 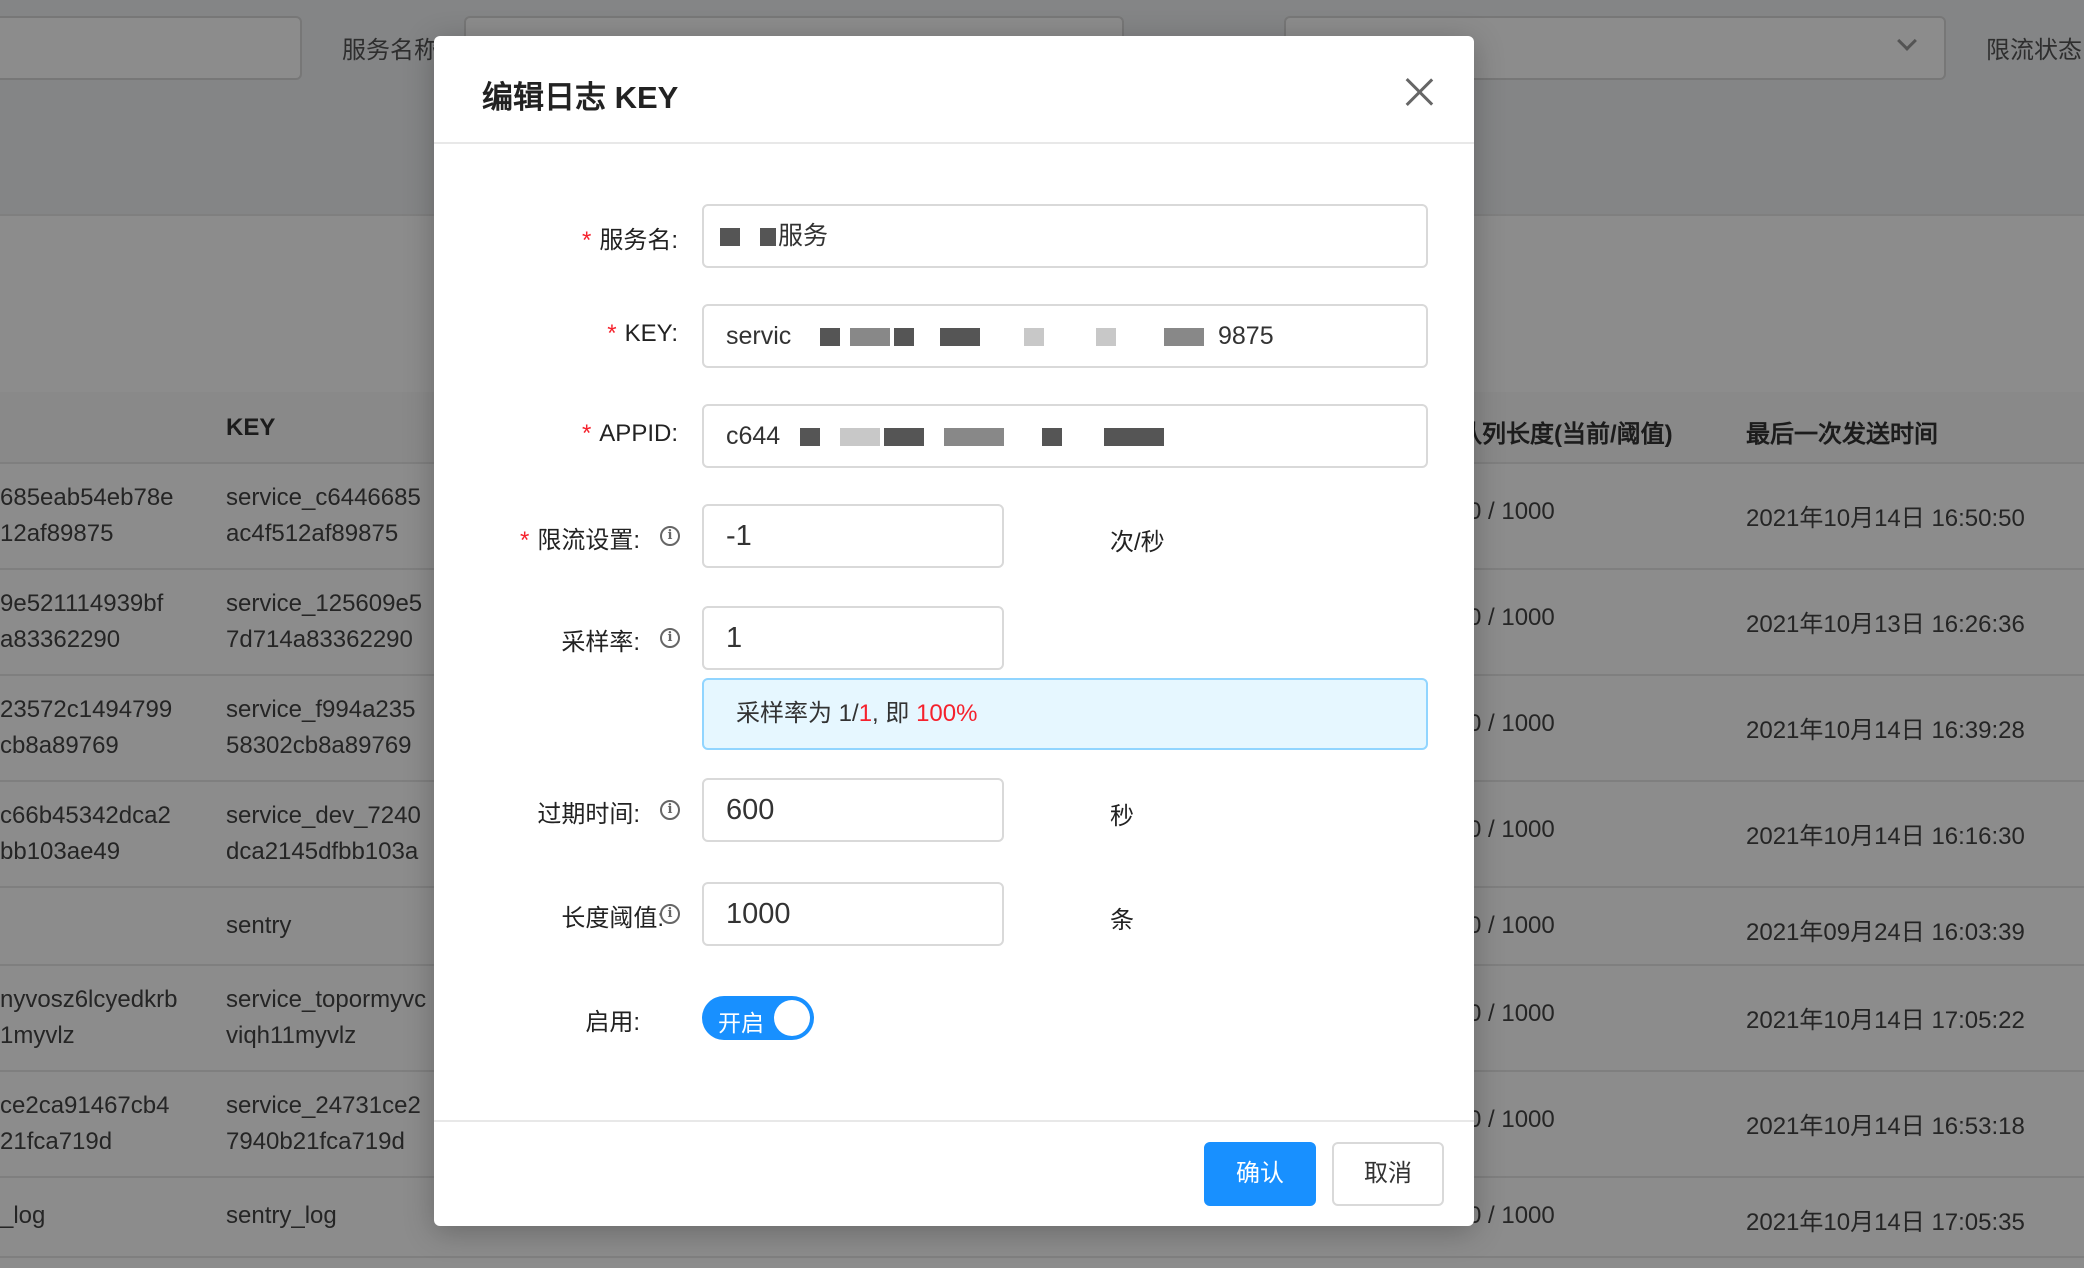 I want to click on appid-label: * APPID:, so click(x=630, y=434).